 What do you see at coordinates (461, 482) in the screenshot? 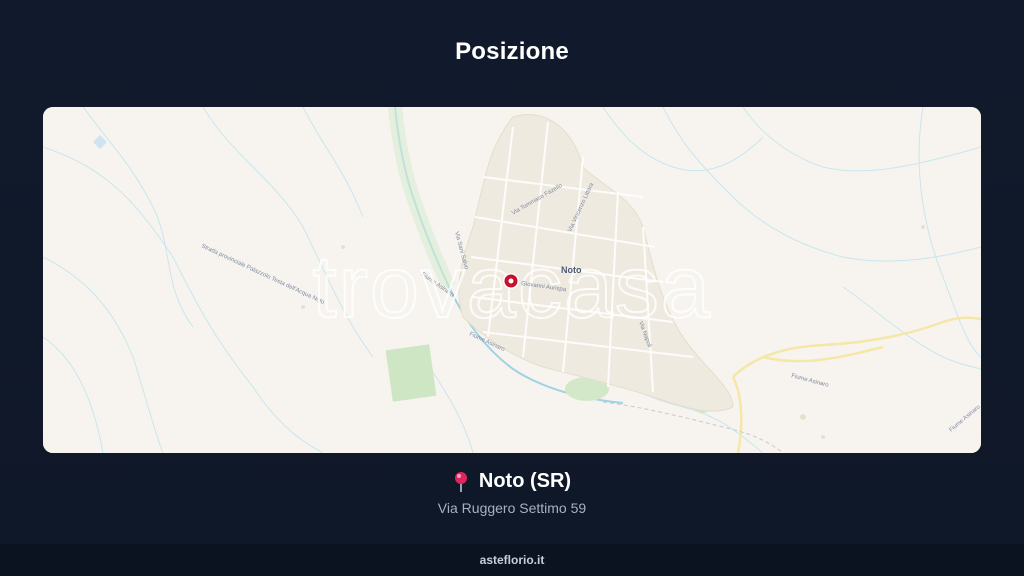
I see `round-pushpin-icon` at bounding box center [461, 482].